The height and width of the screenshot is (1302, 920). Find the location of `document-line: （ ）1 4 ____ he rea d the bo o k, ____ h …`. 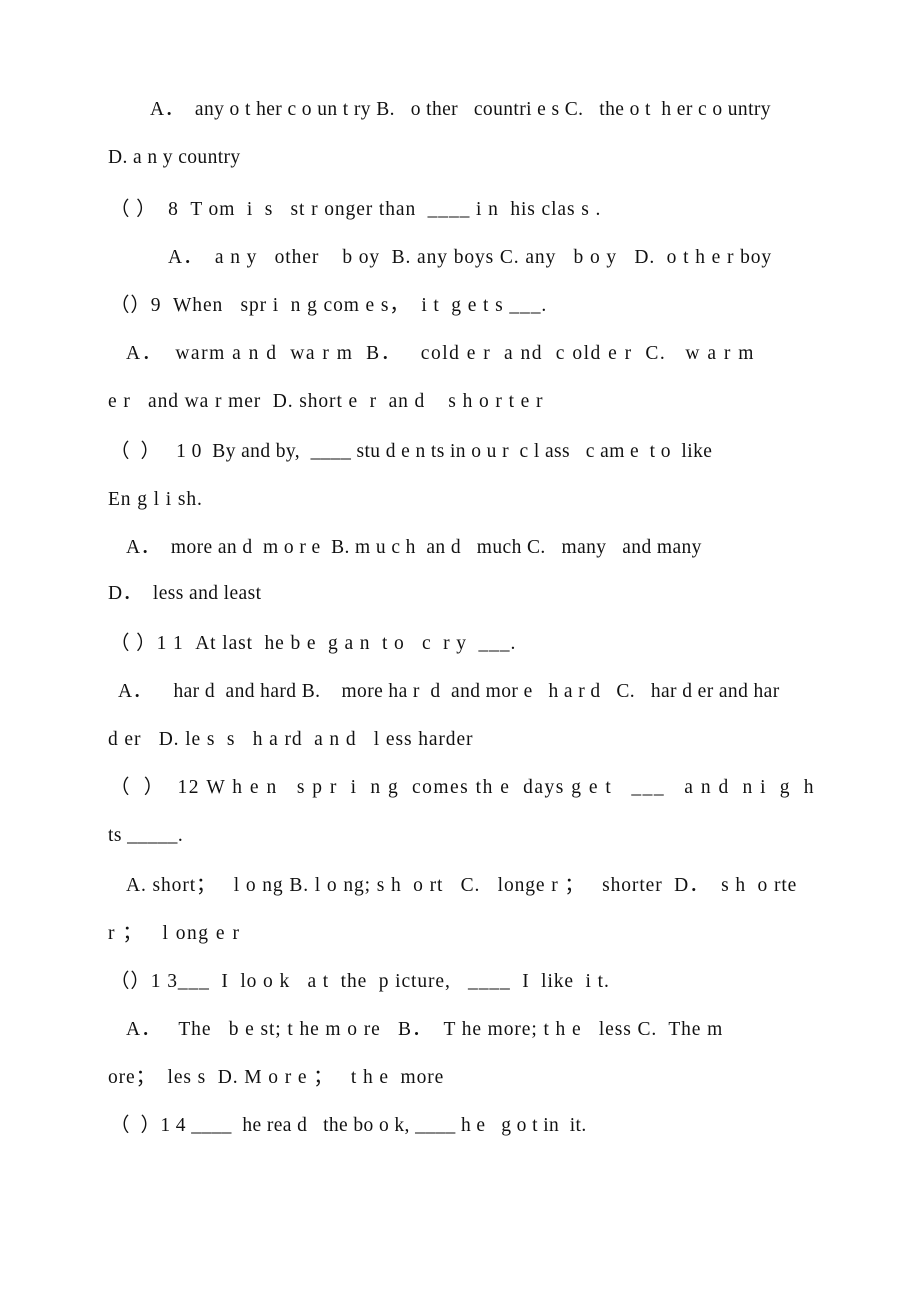

document-line: （ ）1 4 ____ he rea d the bo o k, ____ h … is located at coordinates (348, 1125).